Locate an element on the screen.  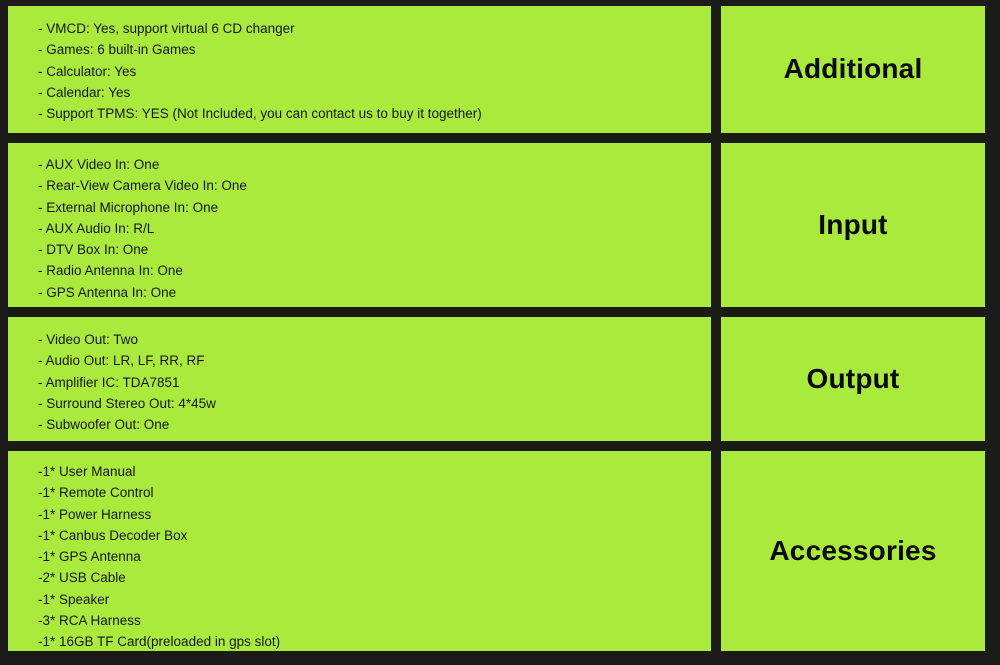
spec-item: -1* User Manual is located at coordinates (87, 471).